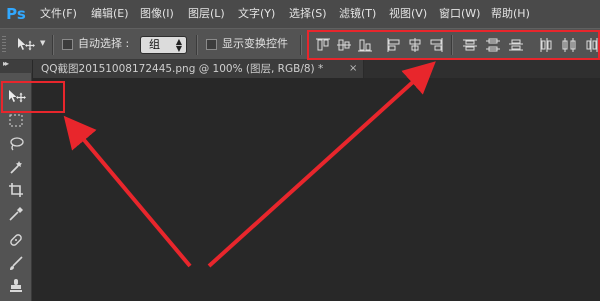  What do you see at coordinates (459, 14) in the screenshot?
I see `menu-window: 窗口(W)` at bounding box center [459, 14].